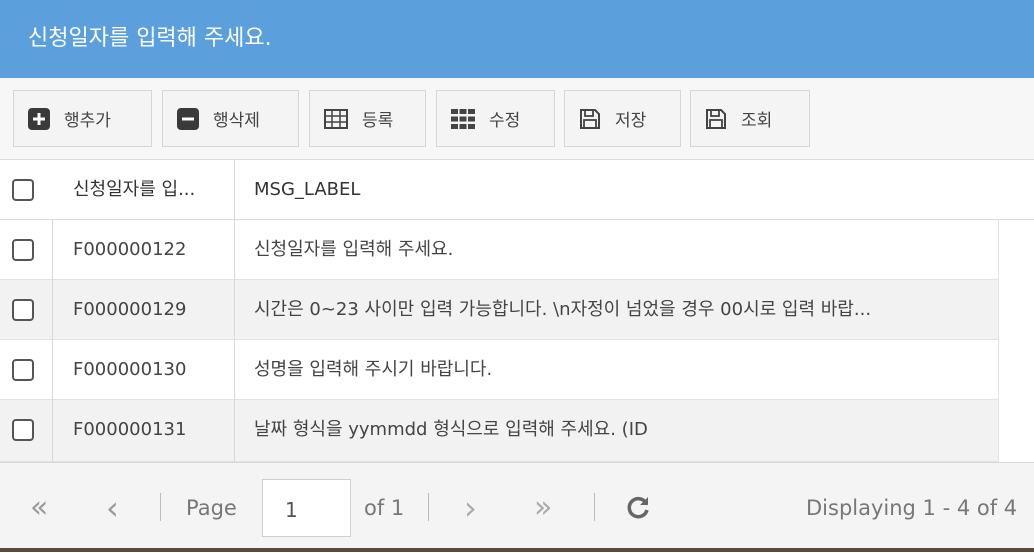 Image resolution: width=1034 pixels, height=553 pixels. Describe the element at coordinates (543, 508) in the screenshot. I see `last-page-button: »` at that location.